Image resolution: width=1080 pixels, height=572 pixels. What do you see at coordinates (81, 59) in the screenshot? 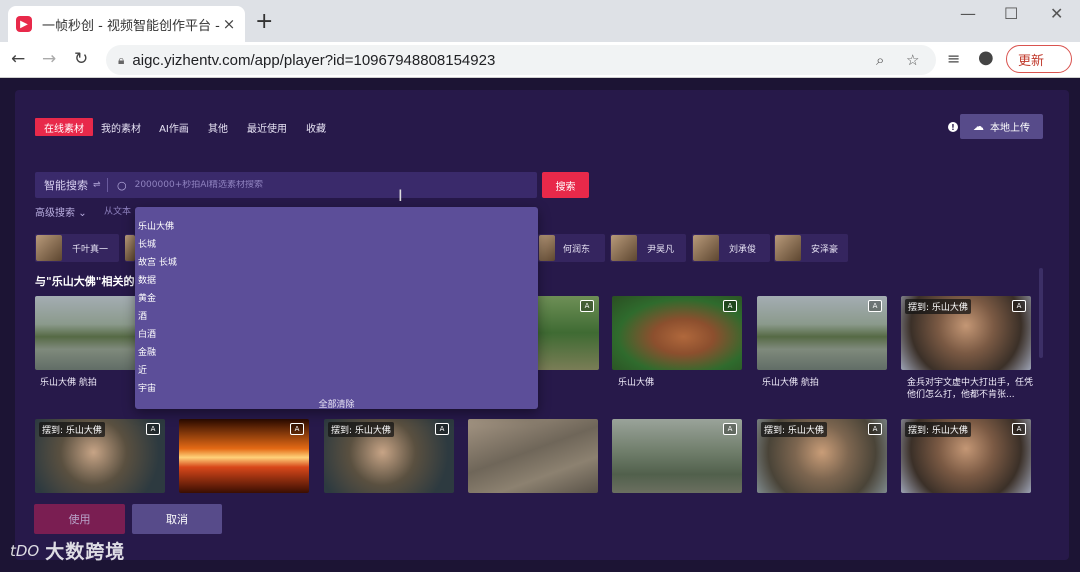
I see `reload-icon: ↻` at bounding box center [81, 59].